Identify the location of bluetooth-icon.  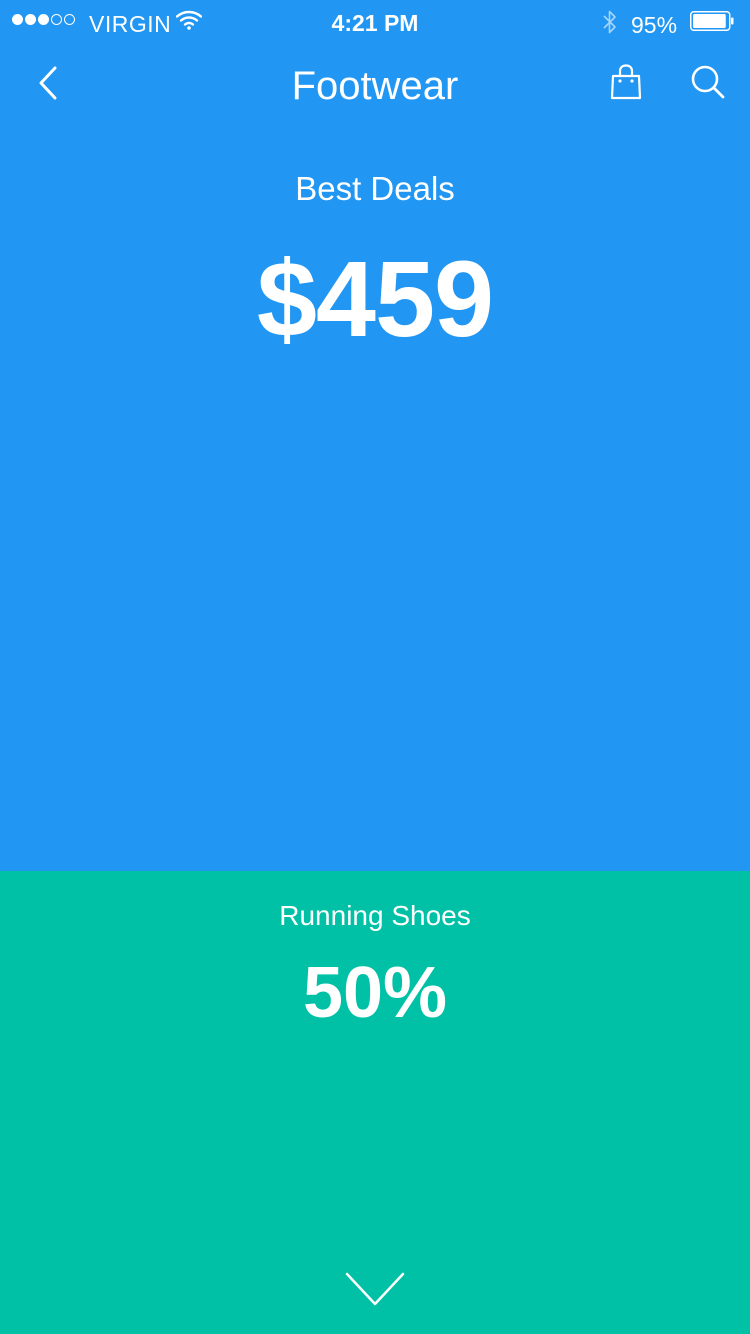
(609, 22).